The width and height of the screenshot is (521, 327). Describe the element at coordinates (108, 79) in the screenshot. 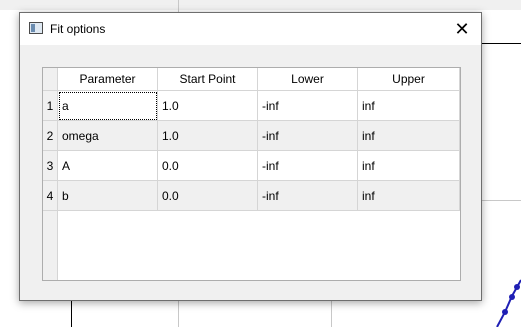

I see `column-header-parameter: Parameter` at that location.